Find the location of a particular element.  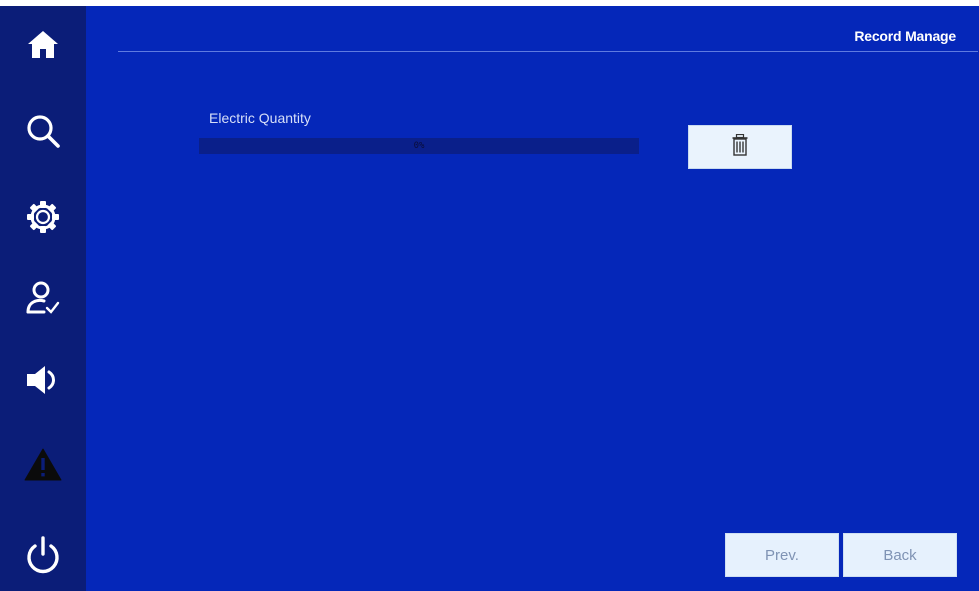

trash-icon is located at coordinates (740, 147).